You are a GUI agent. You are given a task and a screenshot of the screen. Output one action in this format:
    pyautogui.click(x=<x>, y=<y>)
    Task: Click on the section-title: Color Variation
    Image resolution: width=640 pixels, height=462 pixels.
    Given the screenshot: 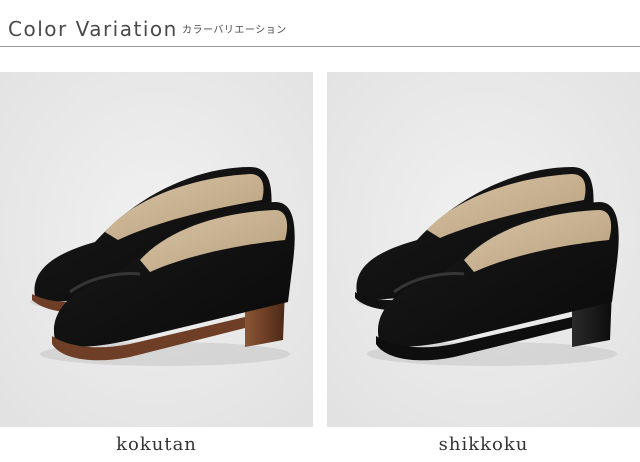 What is the action you would take?
    pyautogui.click(x=93, y=29)
    